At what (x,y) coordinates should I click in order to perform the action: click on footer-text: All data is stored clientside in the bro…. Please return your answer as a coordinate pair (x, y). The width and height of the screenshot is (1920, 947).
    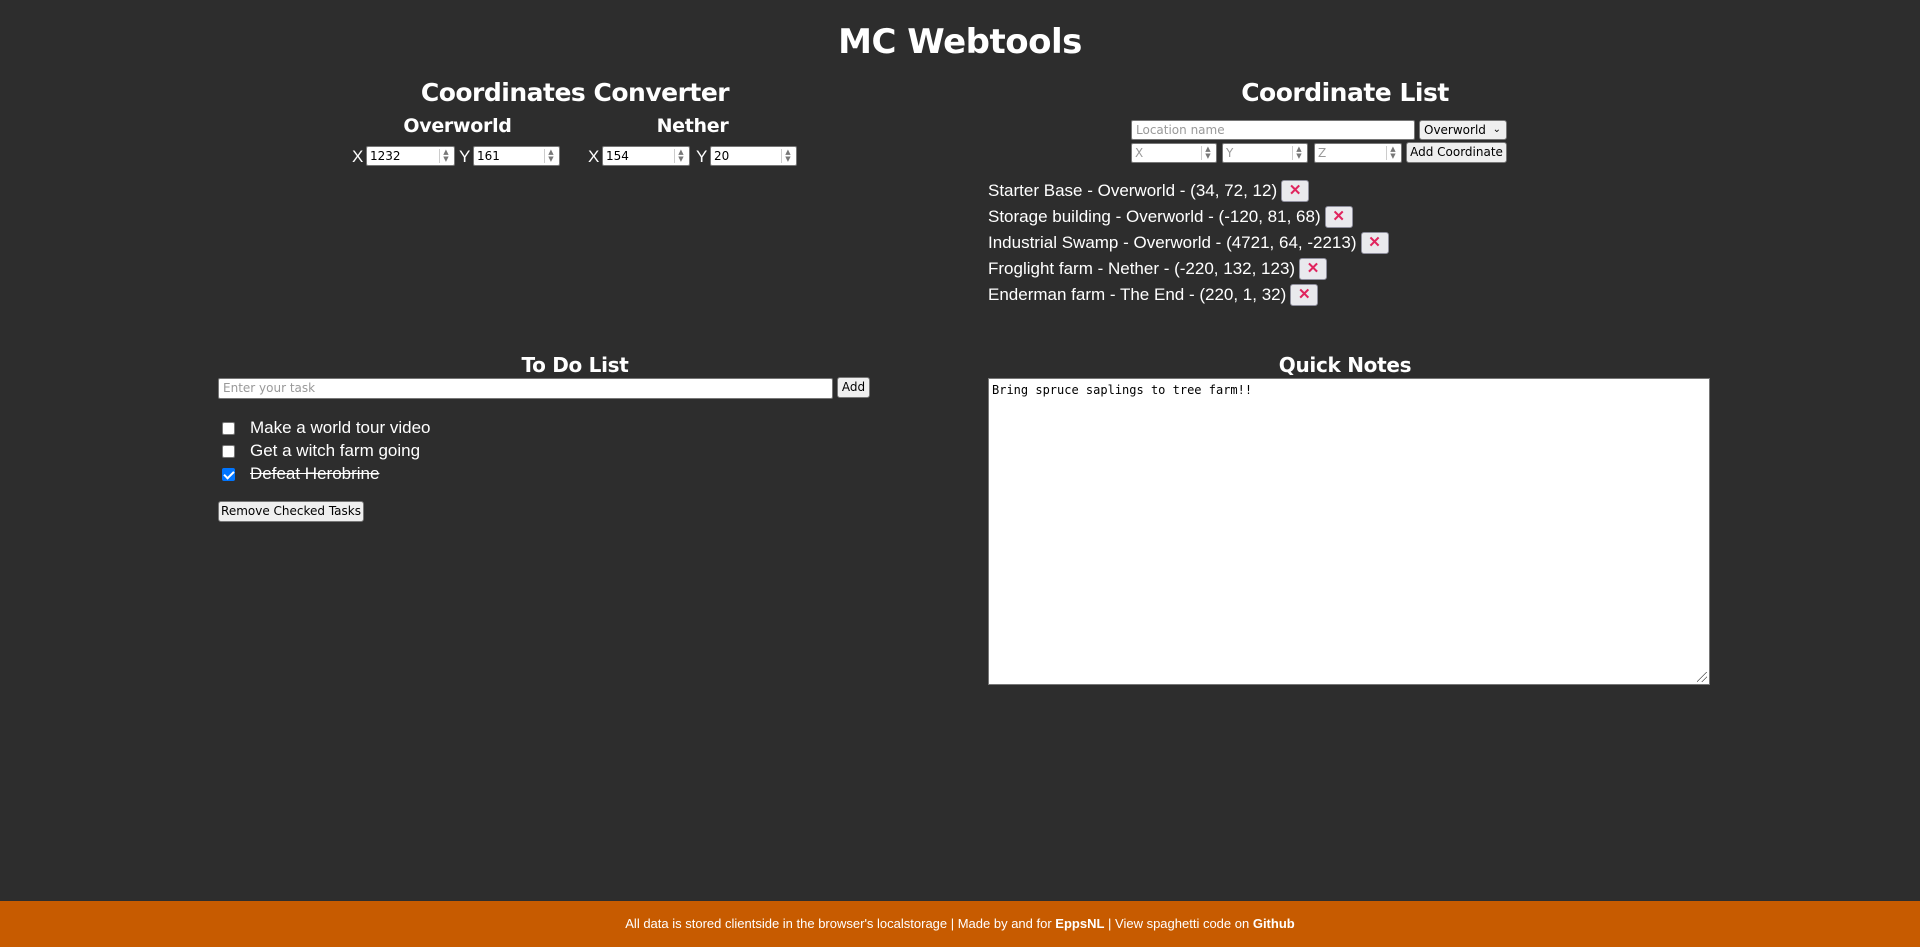
    Looking at the image, I should click on (840, 923).